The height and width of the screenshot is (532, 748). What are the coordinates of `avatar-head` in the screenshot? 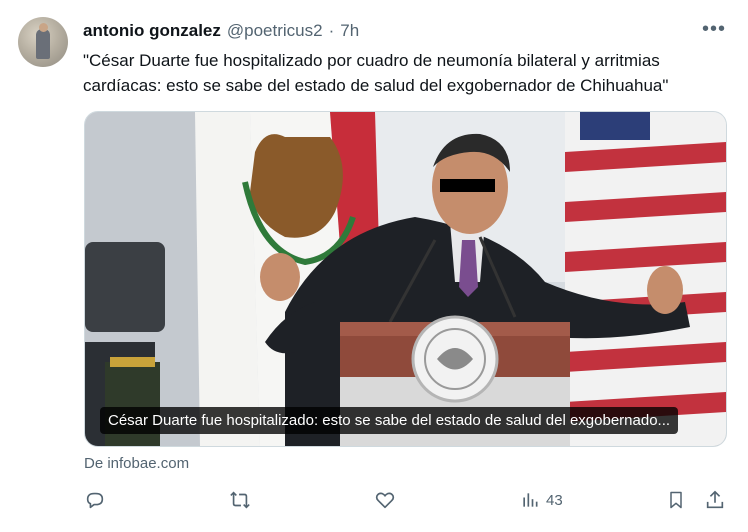 It's located at (43, 27).